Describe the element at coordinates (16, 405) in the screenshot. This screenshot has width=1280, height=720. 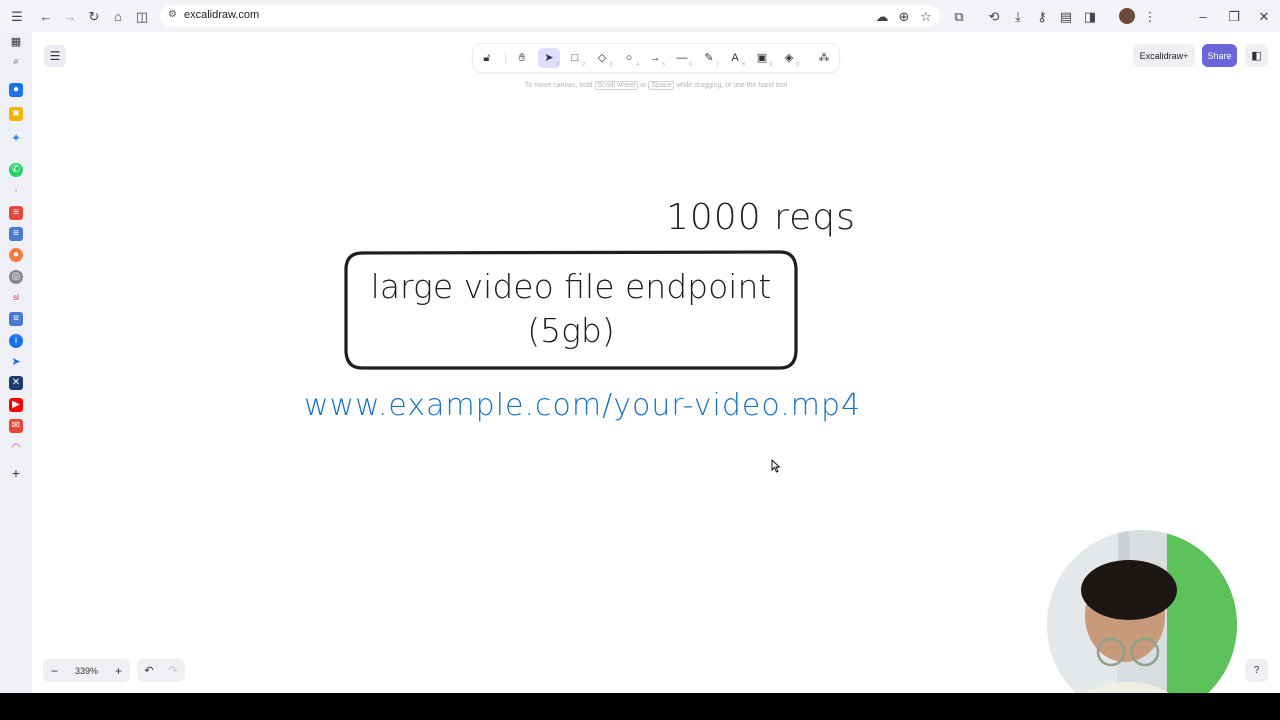
I see `youtube-icon: ▶` at that location.